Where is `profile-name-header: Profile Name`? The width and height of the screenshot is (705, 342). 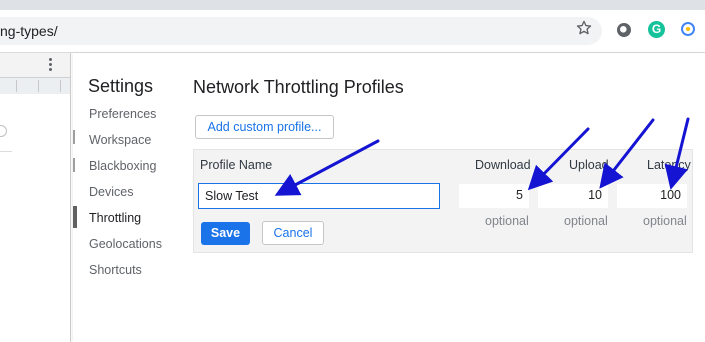
profile-name-header: Profile Name is located at coordinates (236, 165).